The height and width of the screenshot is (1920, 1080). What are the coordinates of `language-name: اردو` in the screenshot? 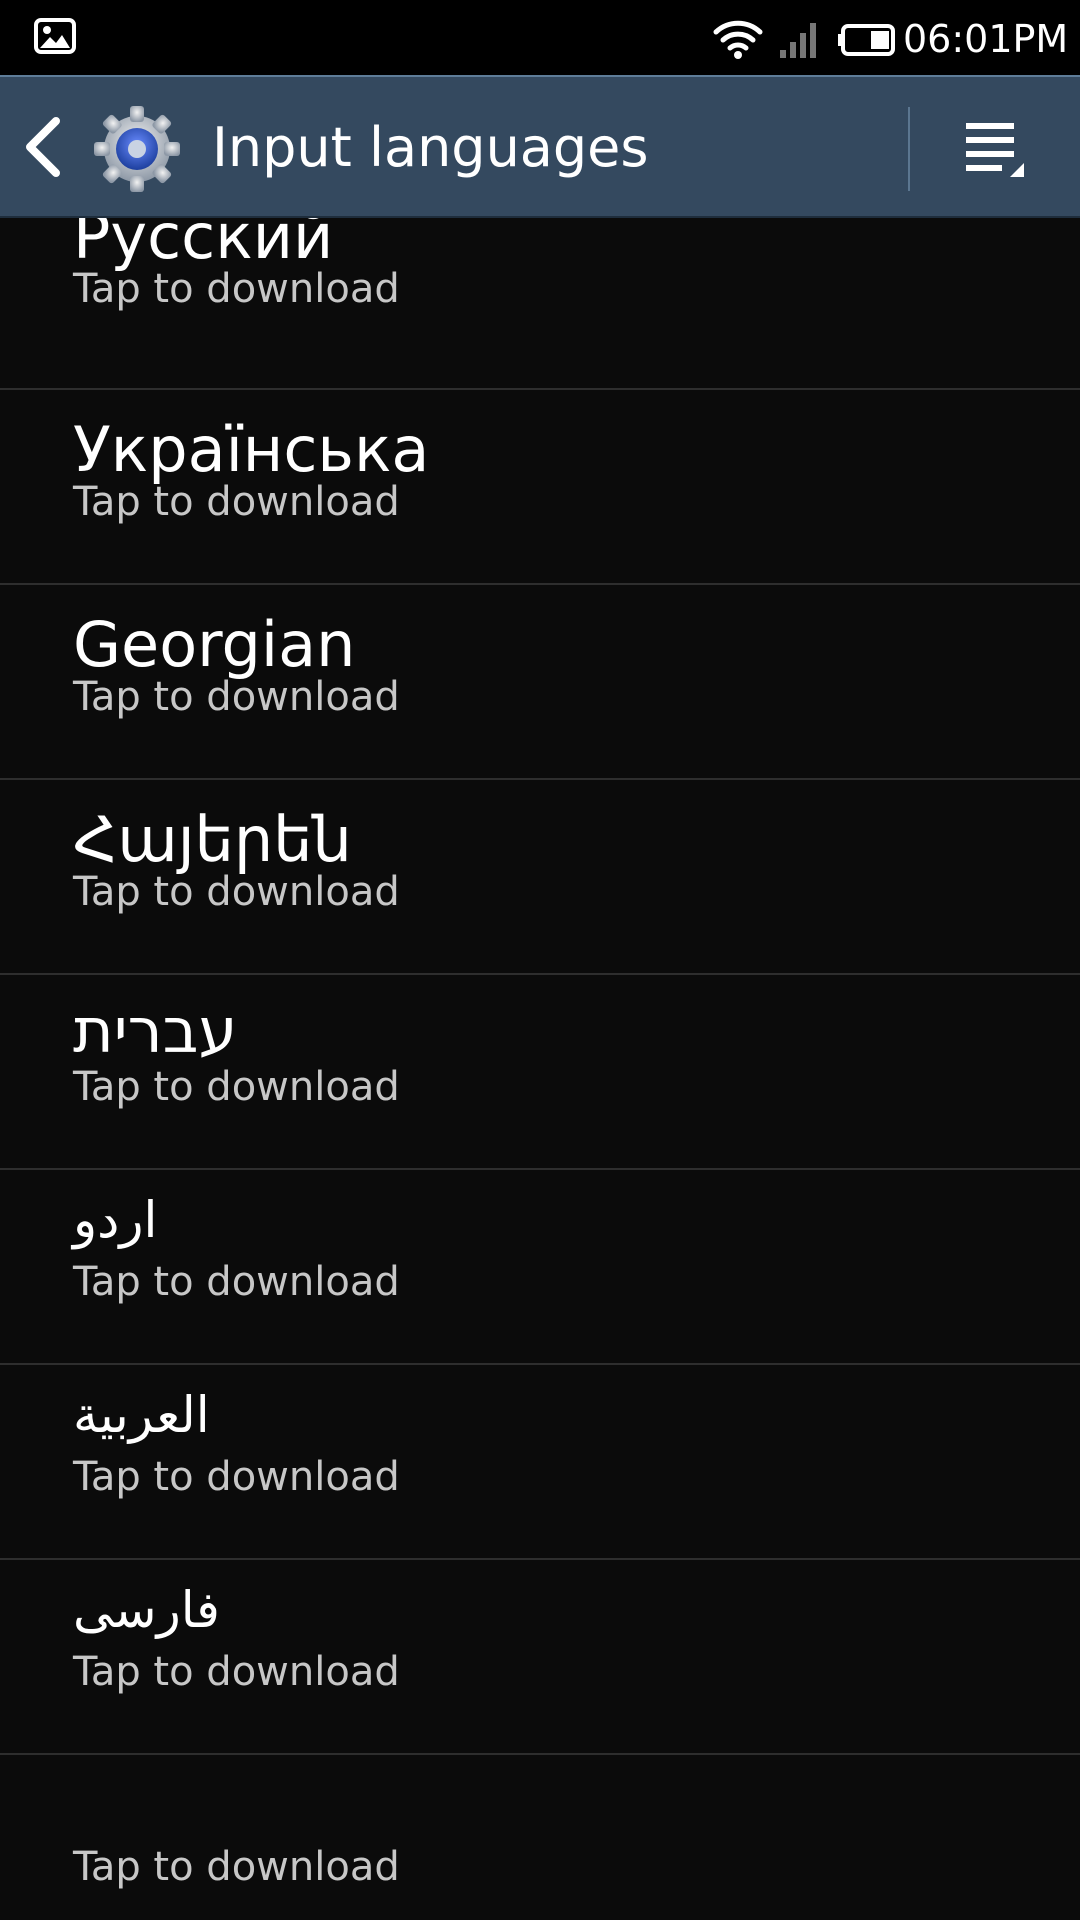 It's located at (115, 1220).